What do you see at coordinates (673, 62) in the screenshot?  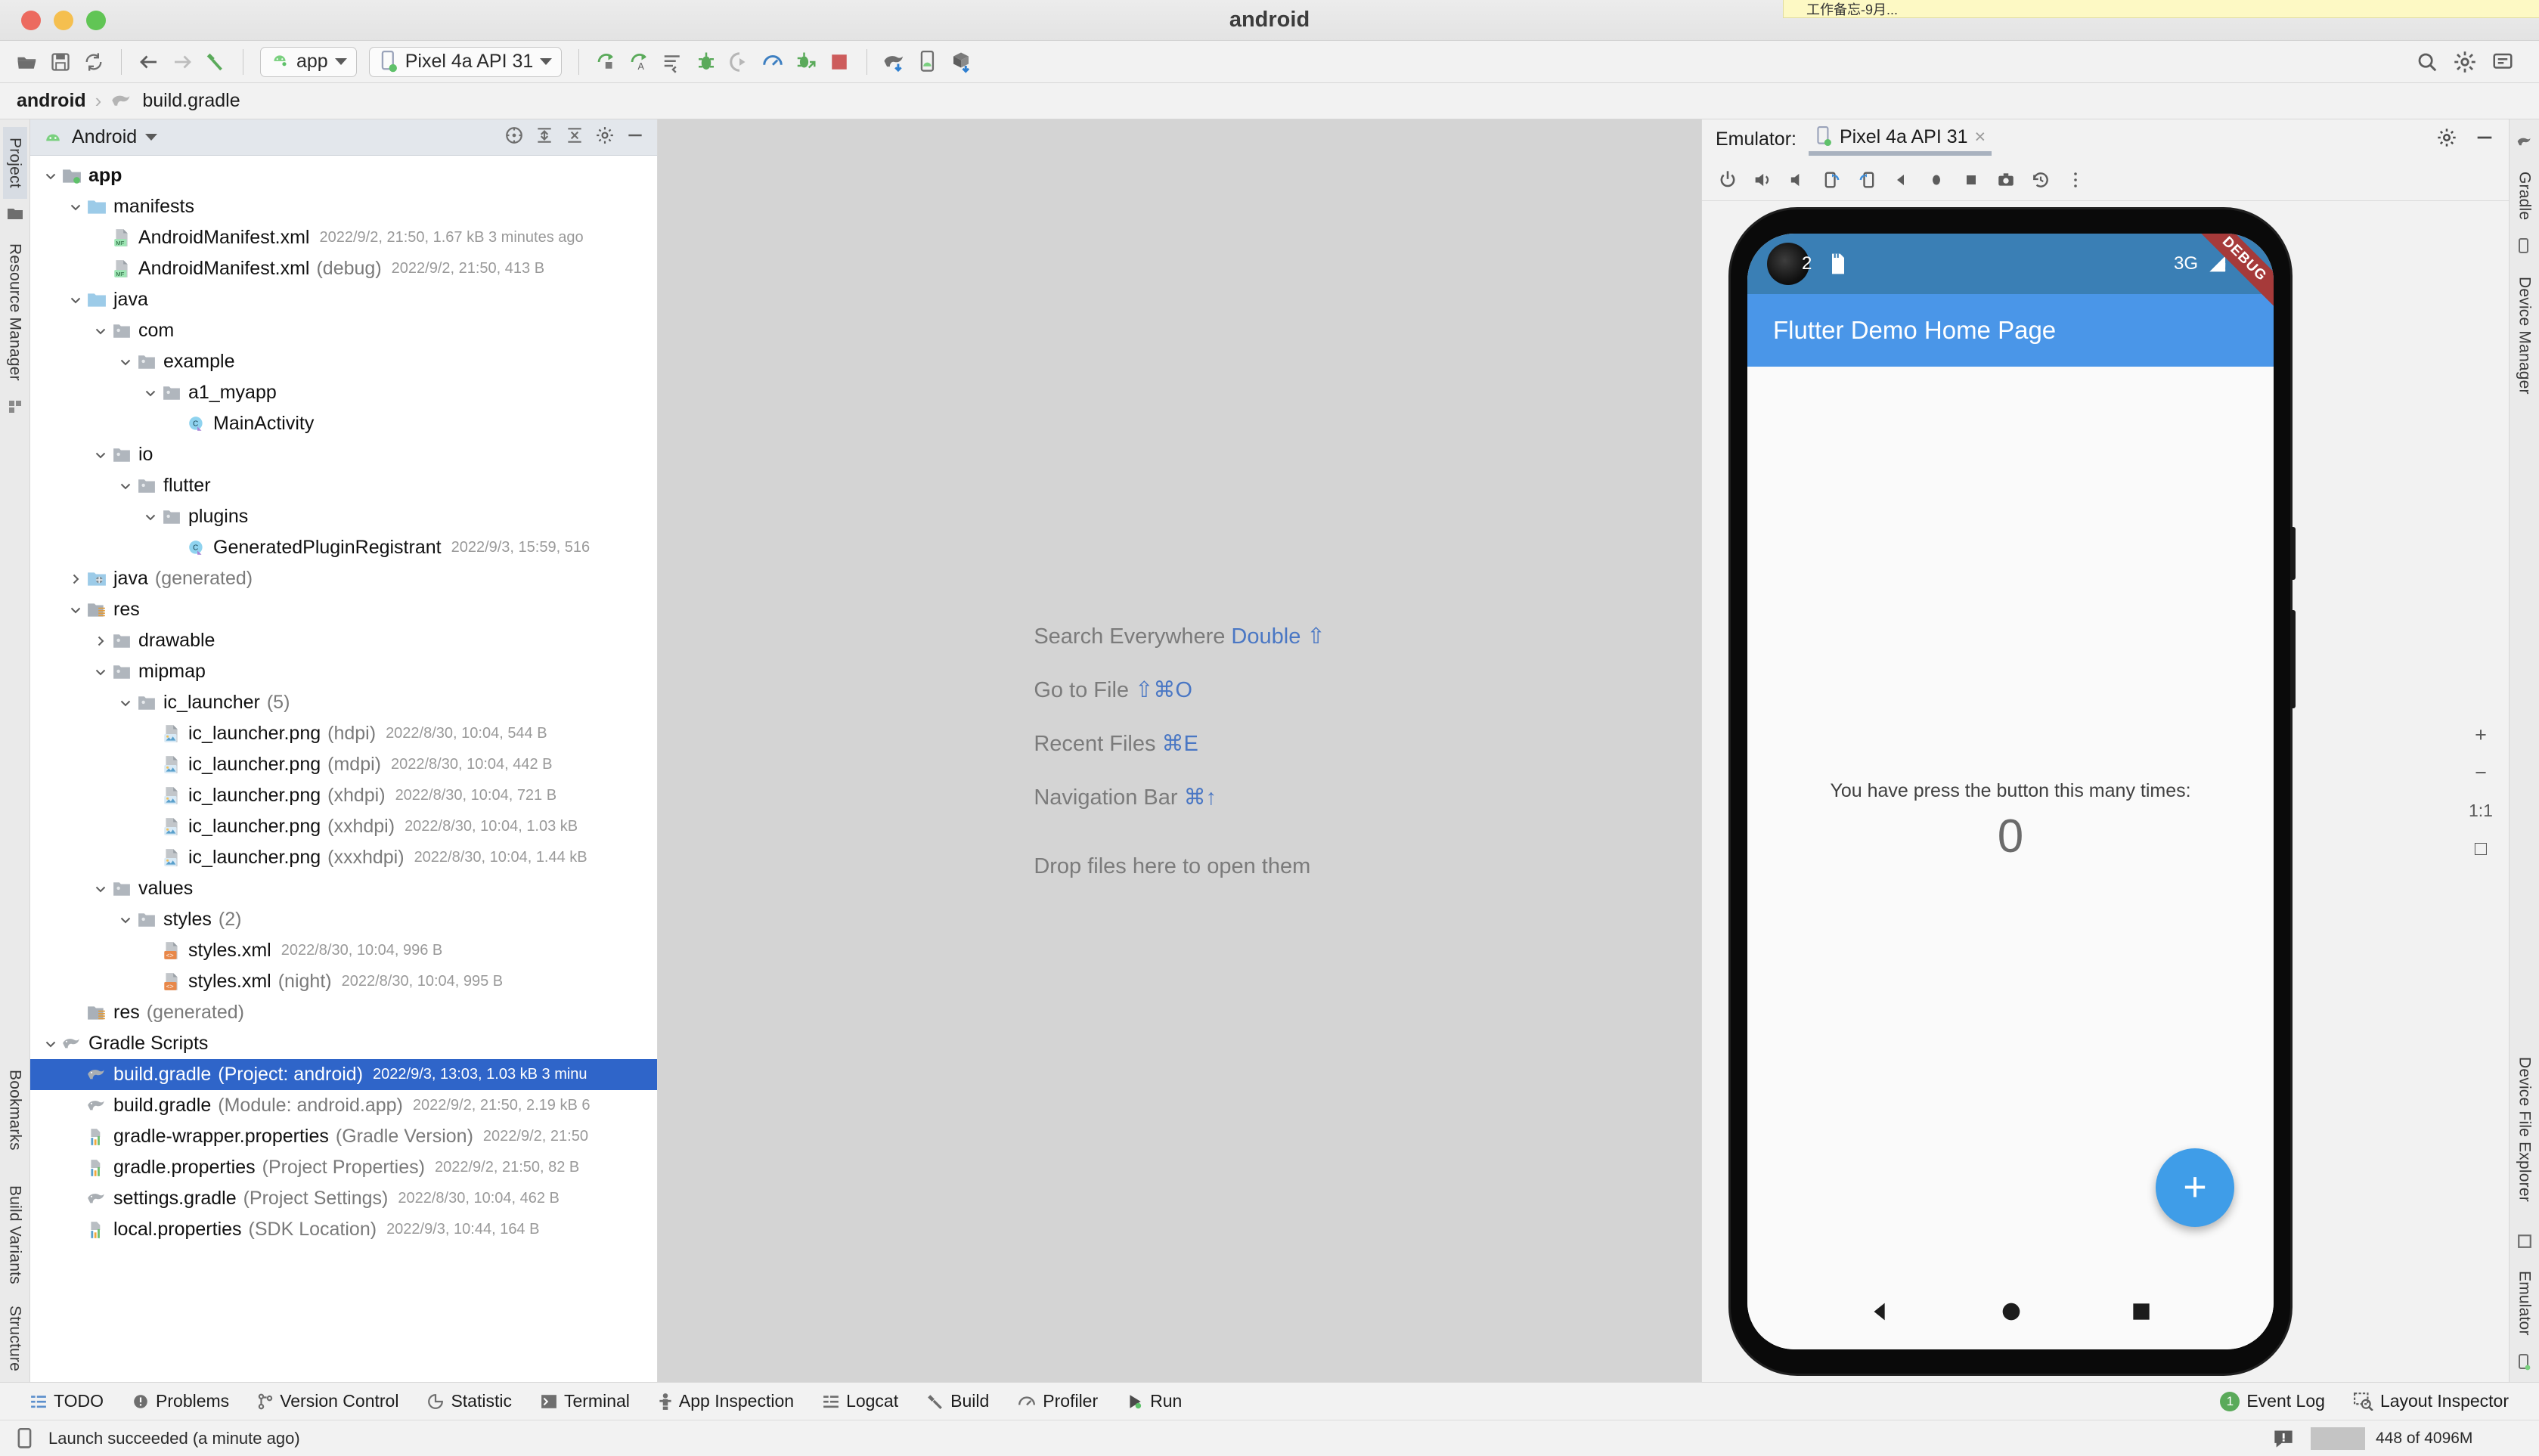 I see `run-icon` at bounding box center [673, 62].